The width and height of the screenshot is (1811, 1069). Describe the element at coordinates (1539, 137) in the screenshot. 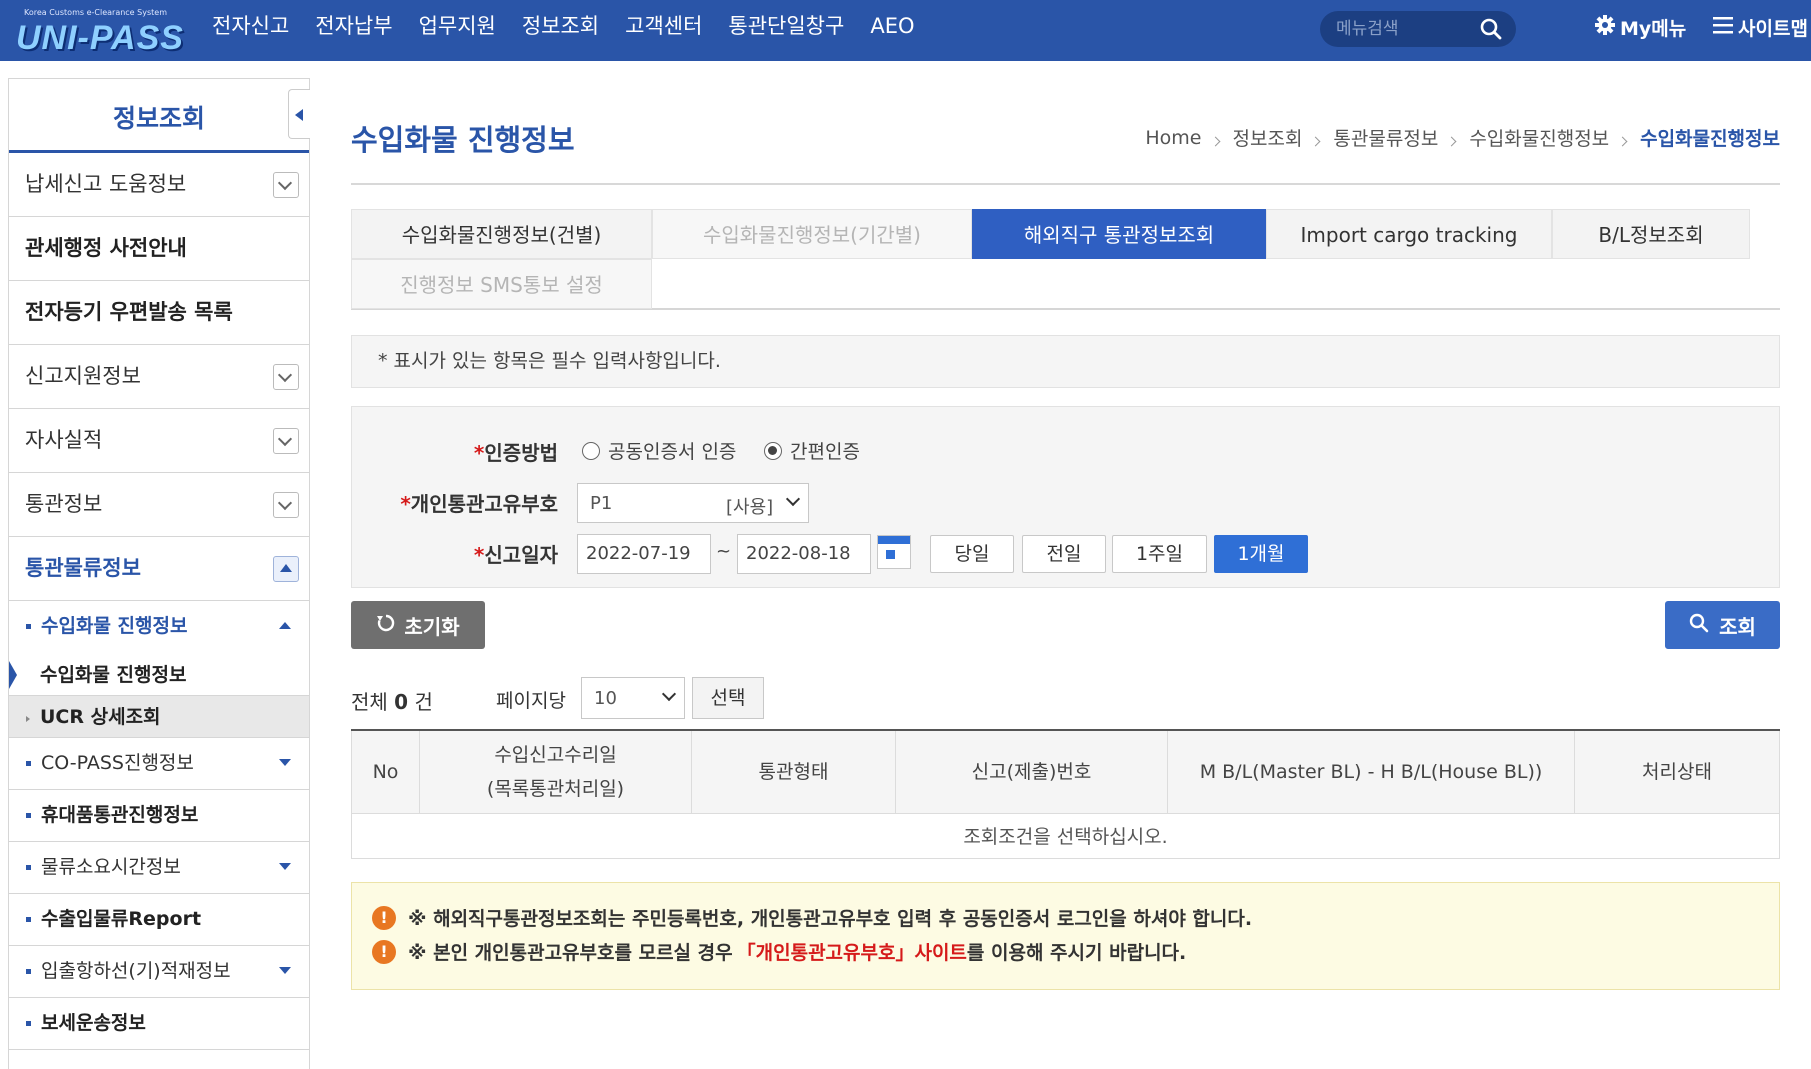

I see `breadcrumb-import-cargo: 수입화물진행정보` at that location.